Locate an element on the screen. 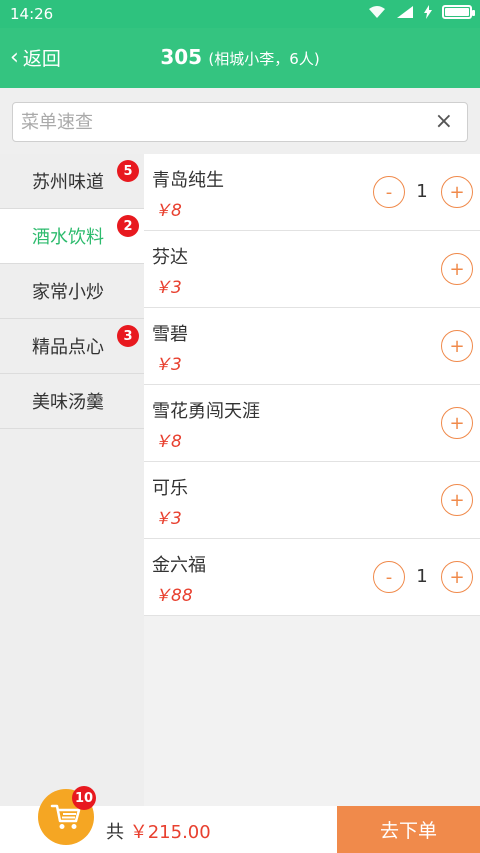 The width and height of the screenshot is (480, 853). category-label: 美味汤羹 is located at coordinates (68, 402).